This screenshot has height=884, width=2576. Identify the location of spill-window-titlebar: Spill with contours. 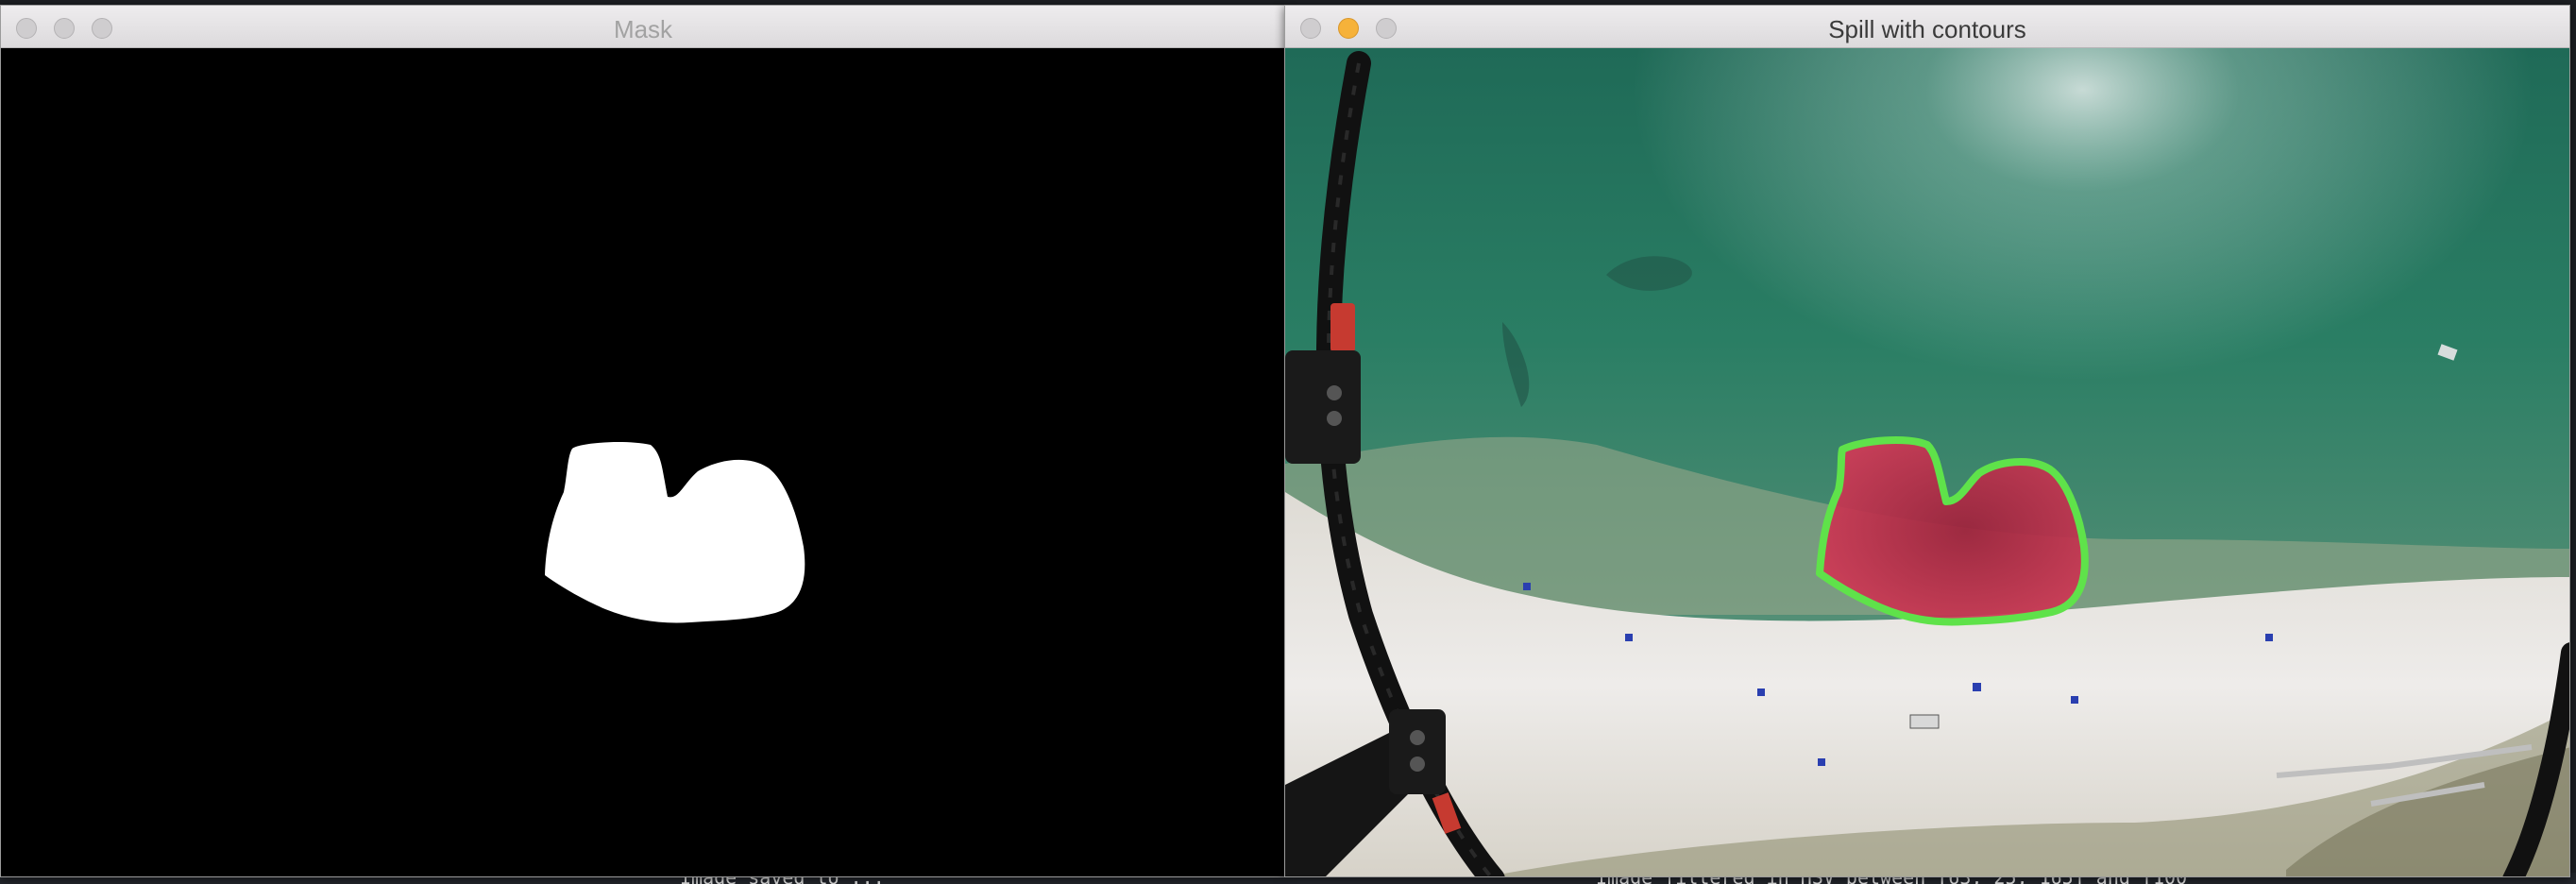
(1927, 27).